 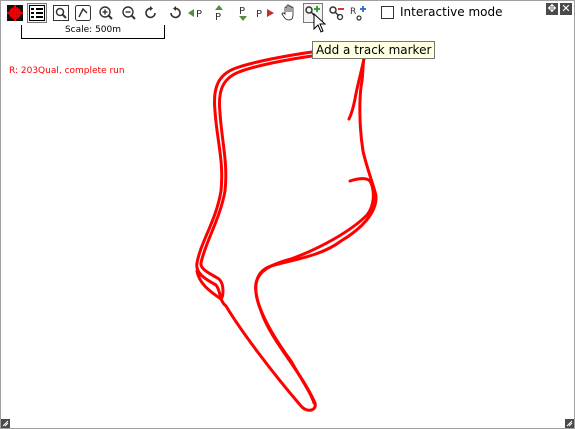 I want to click on mouse-cursor-icon, so click(x=320, y=23).